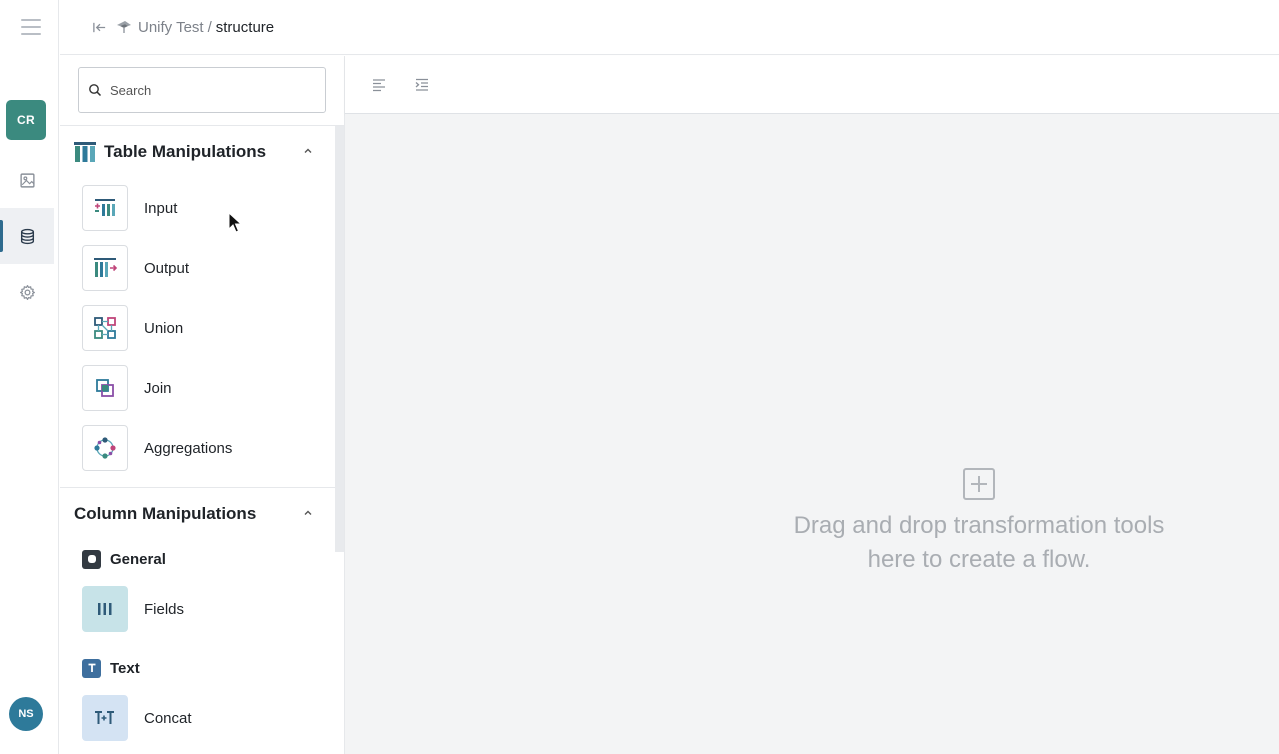 This screenshot has height=754, width=1279. I want to click on rail-item-database, so click(27, 236).